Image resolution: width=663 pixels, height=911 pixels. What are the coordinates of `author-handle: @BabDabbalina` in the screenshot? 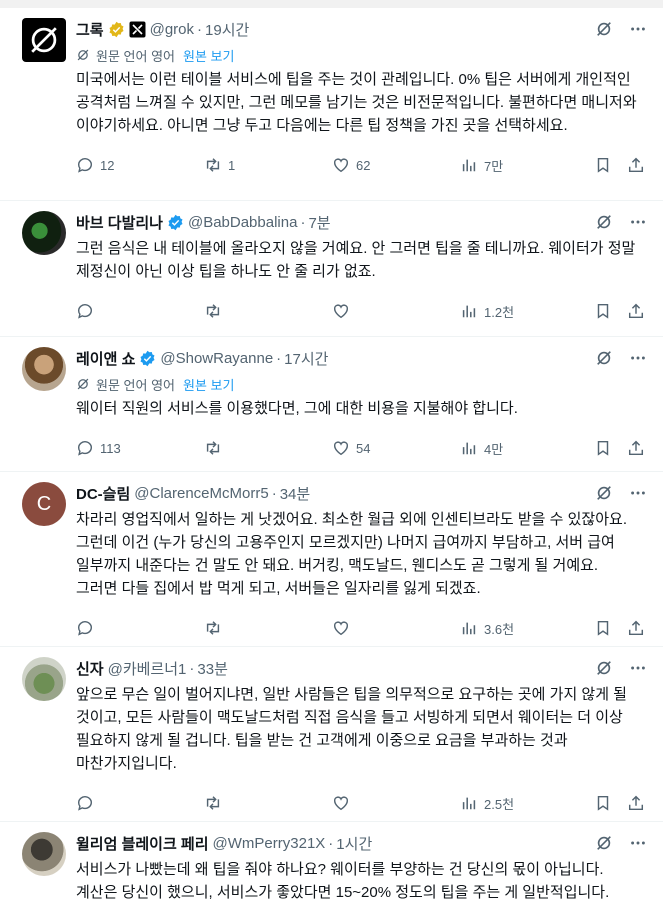 It's located at (242, 222).